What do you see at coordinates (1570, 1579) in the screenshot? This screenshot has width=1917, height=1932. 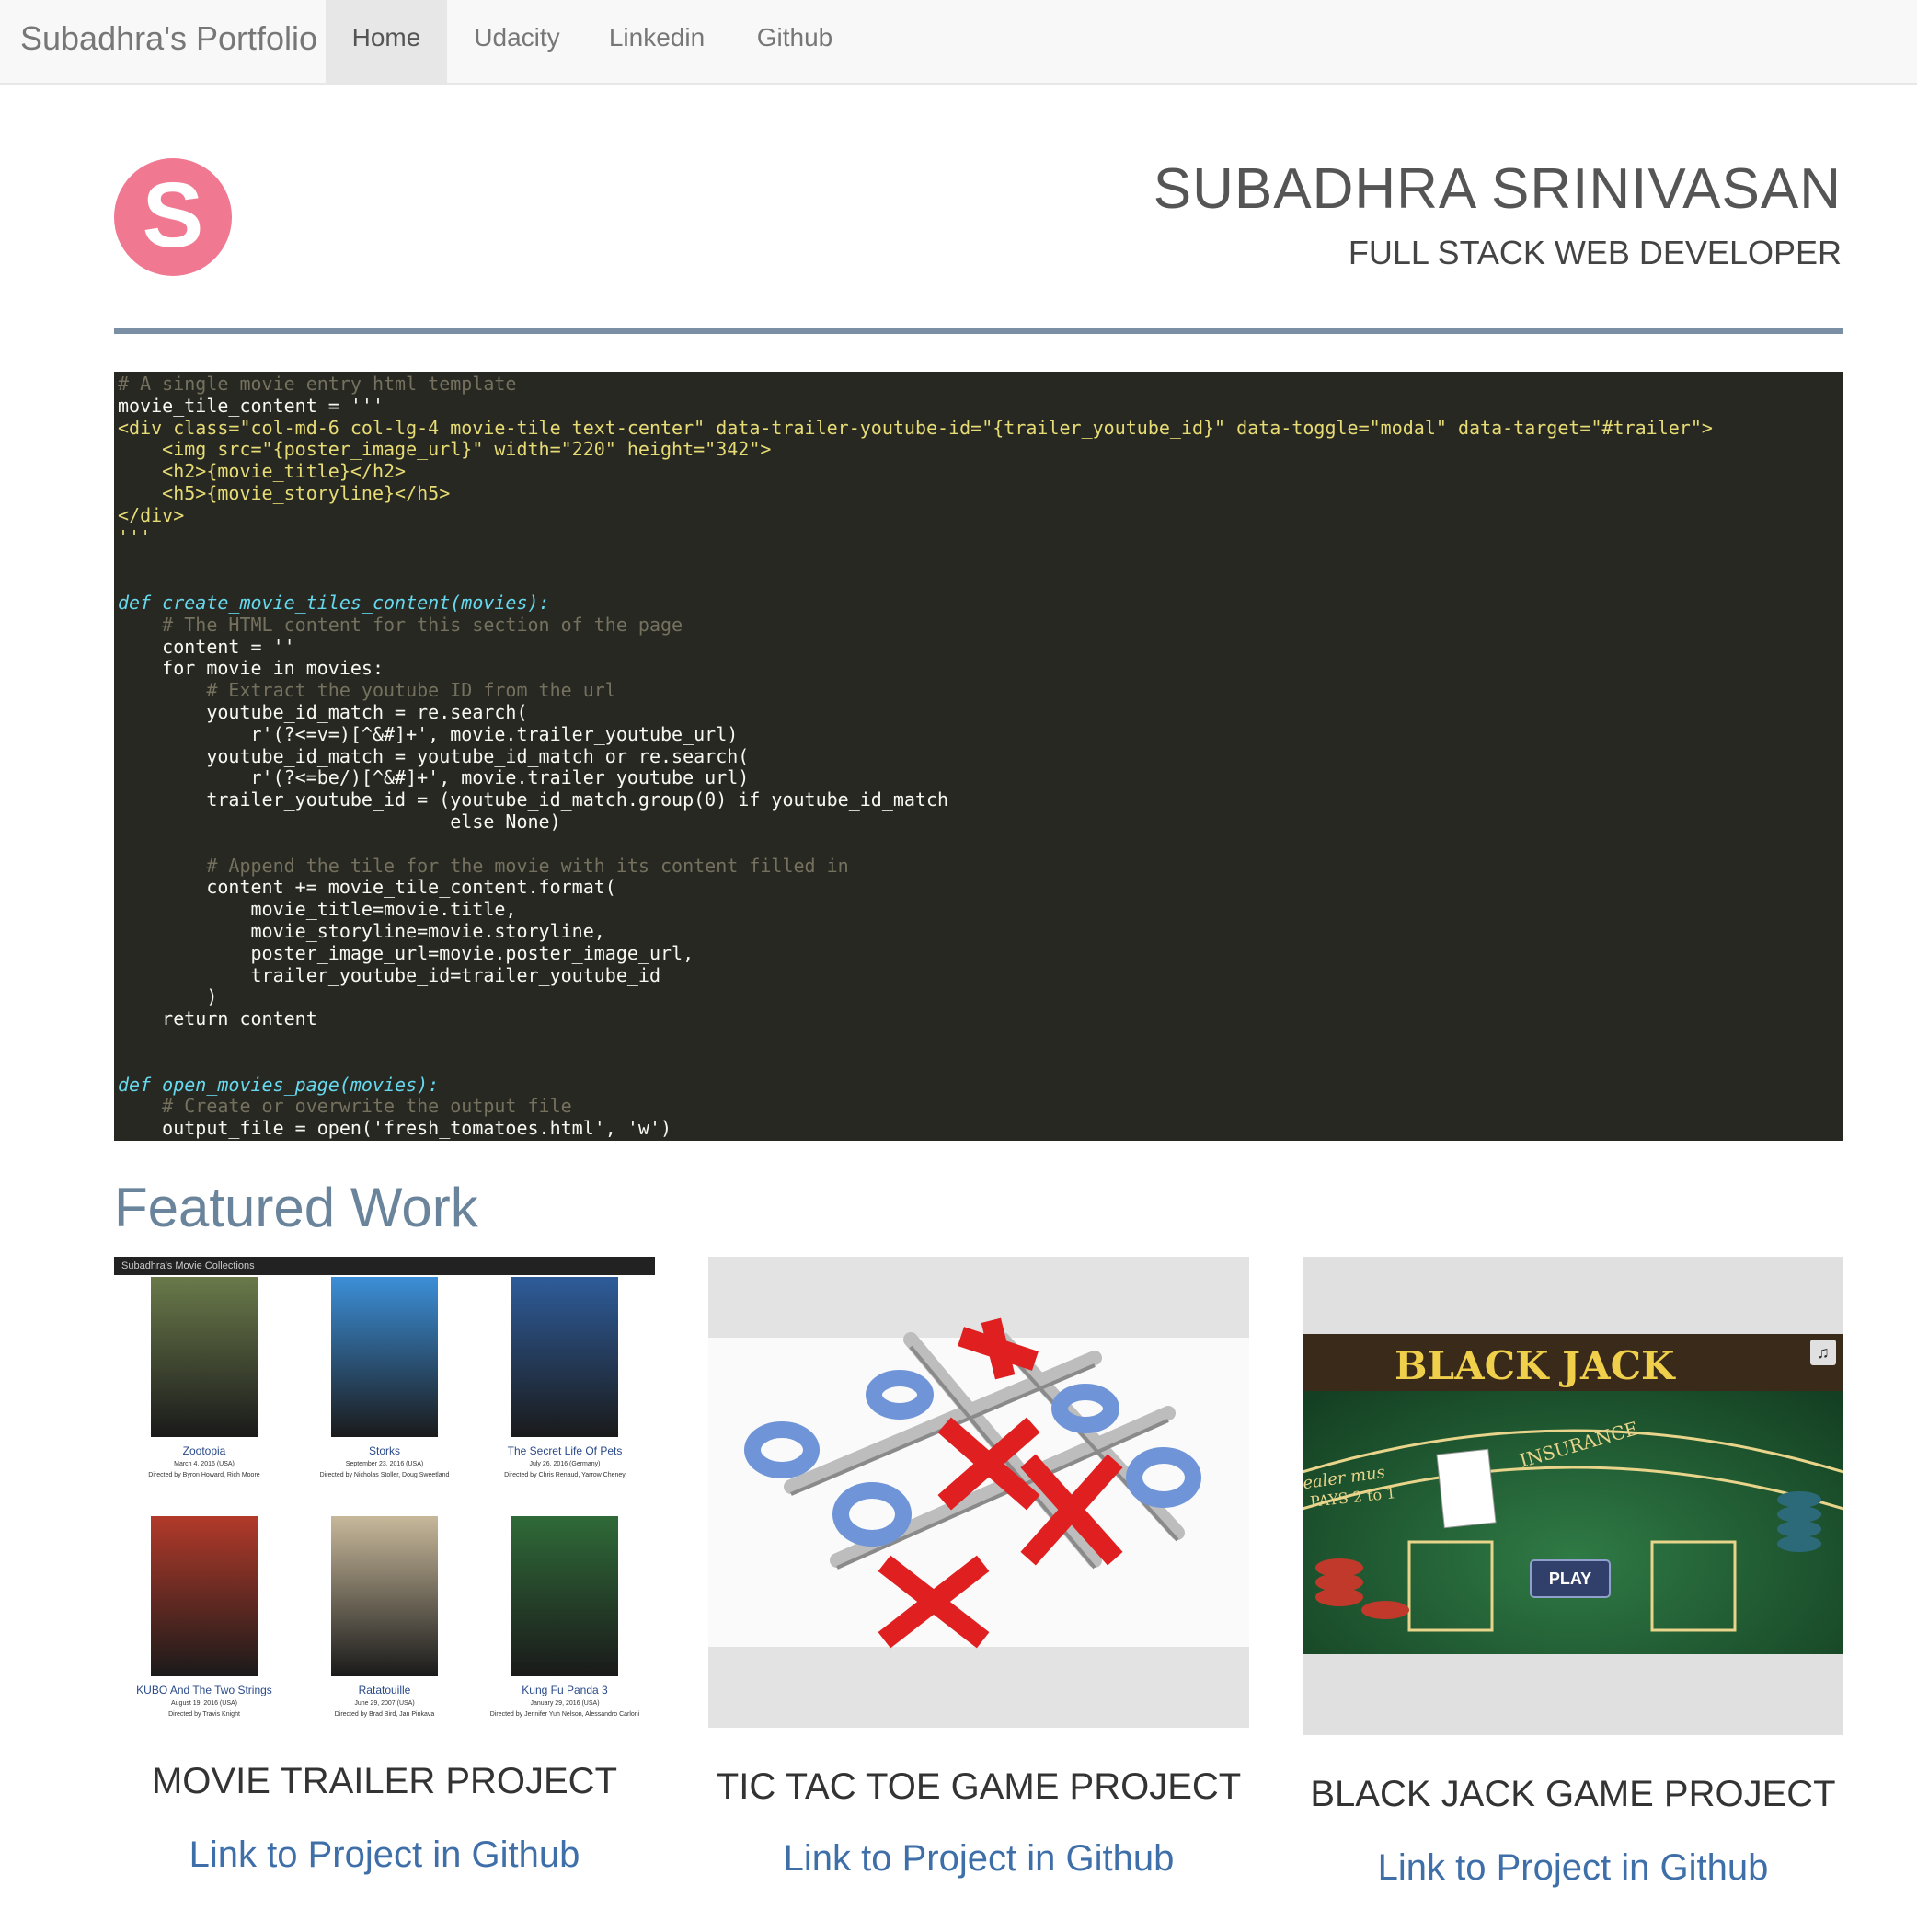 I see `blackjack-play-button: PLAY` at bounding box center [1570, 1579].